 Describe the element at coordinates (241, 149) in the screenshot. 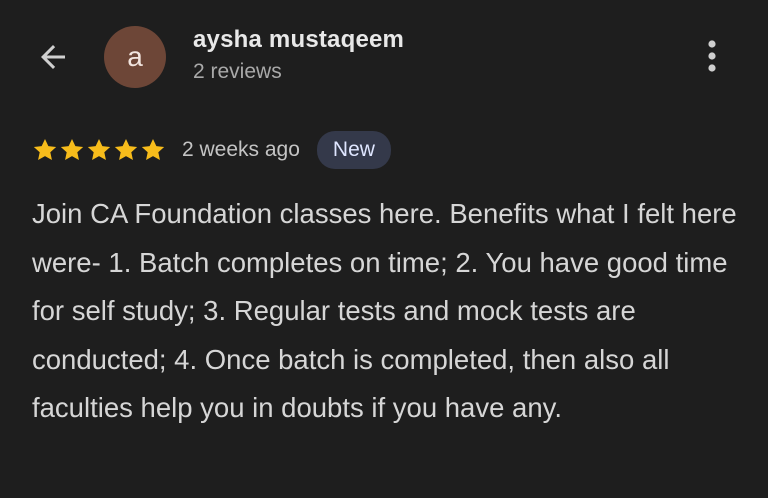

I see `review-time: 2 weeks ago` at that location.